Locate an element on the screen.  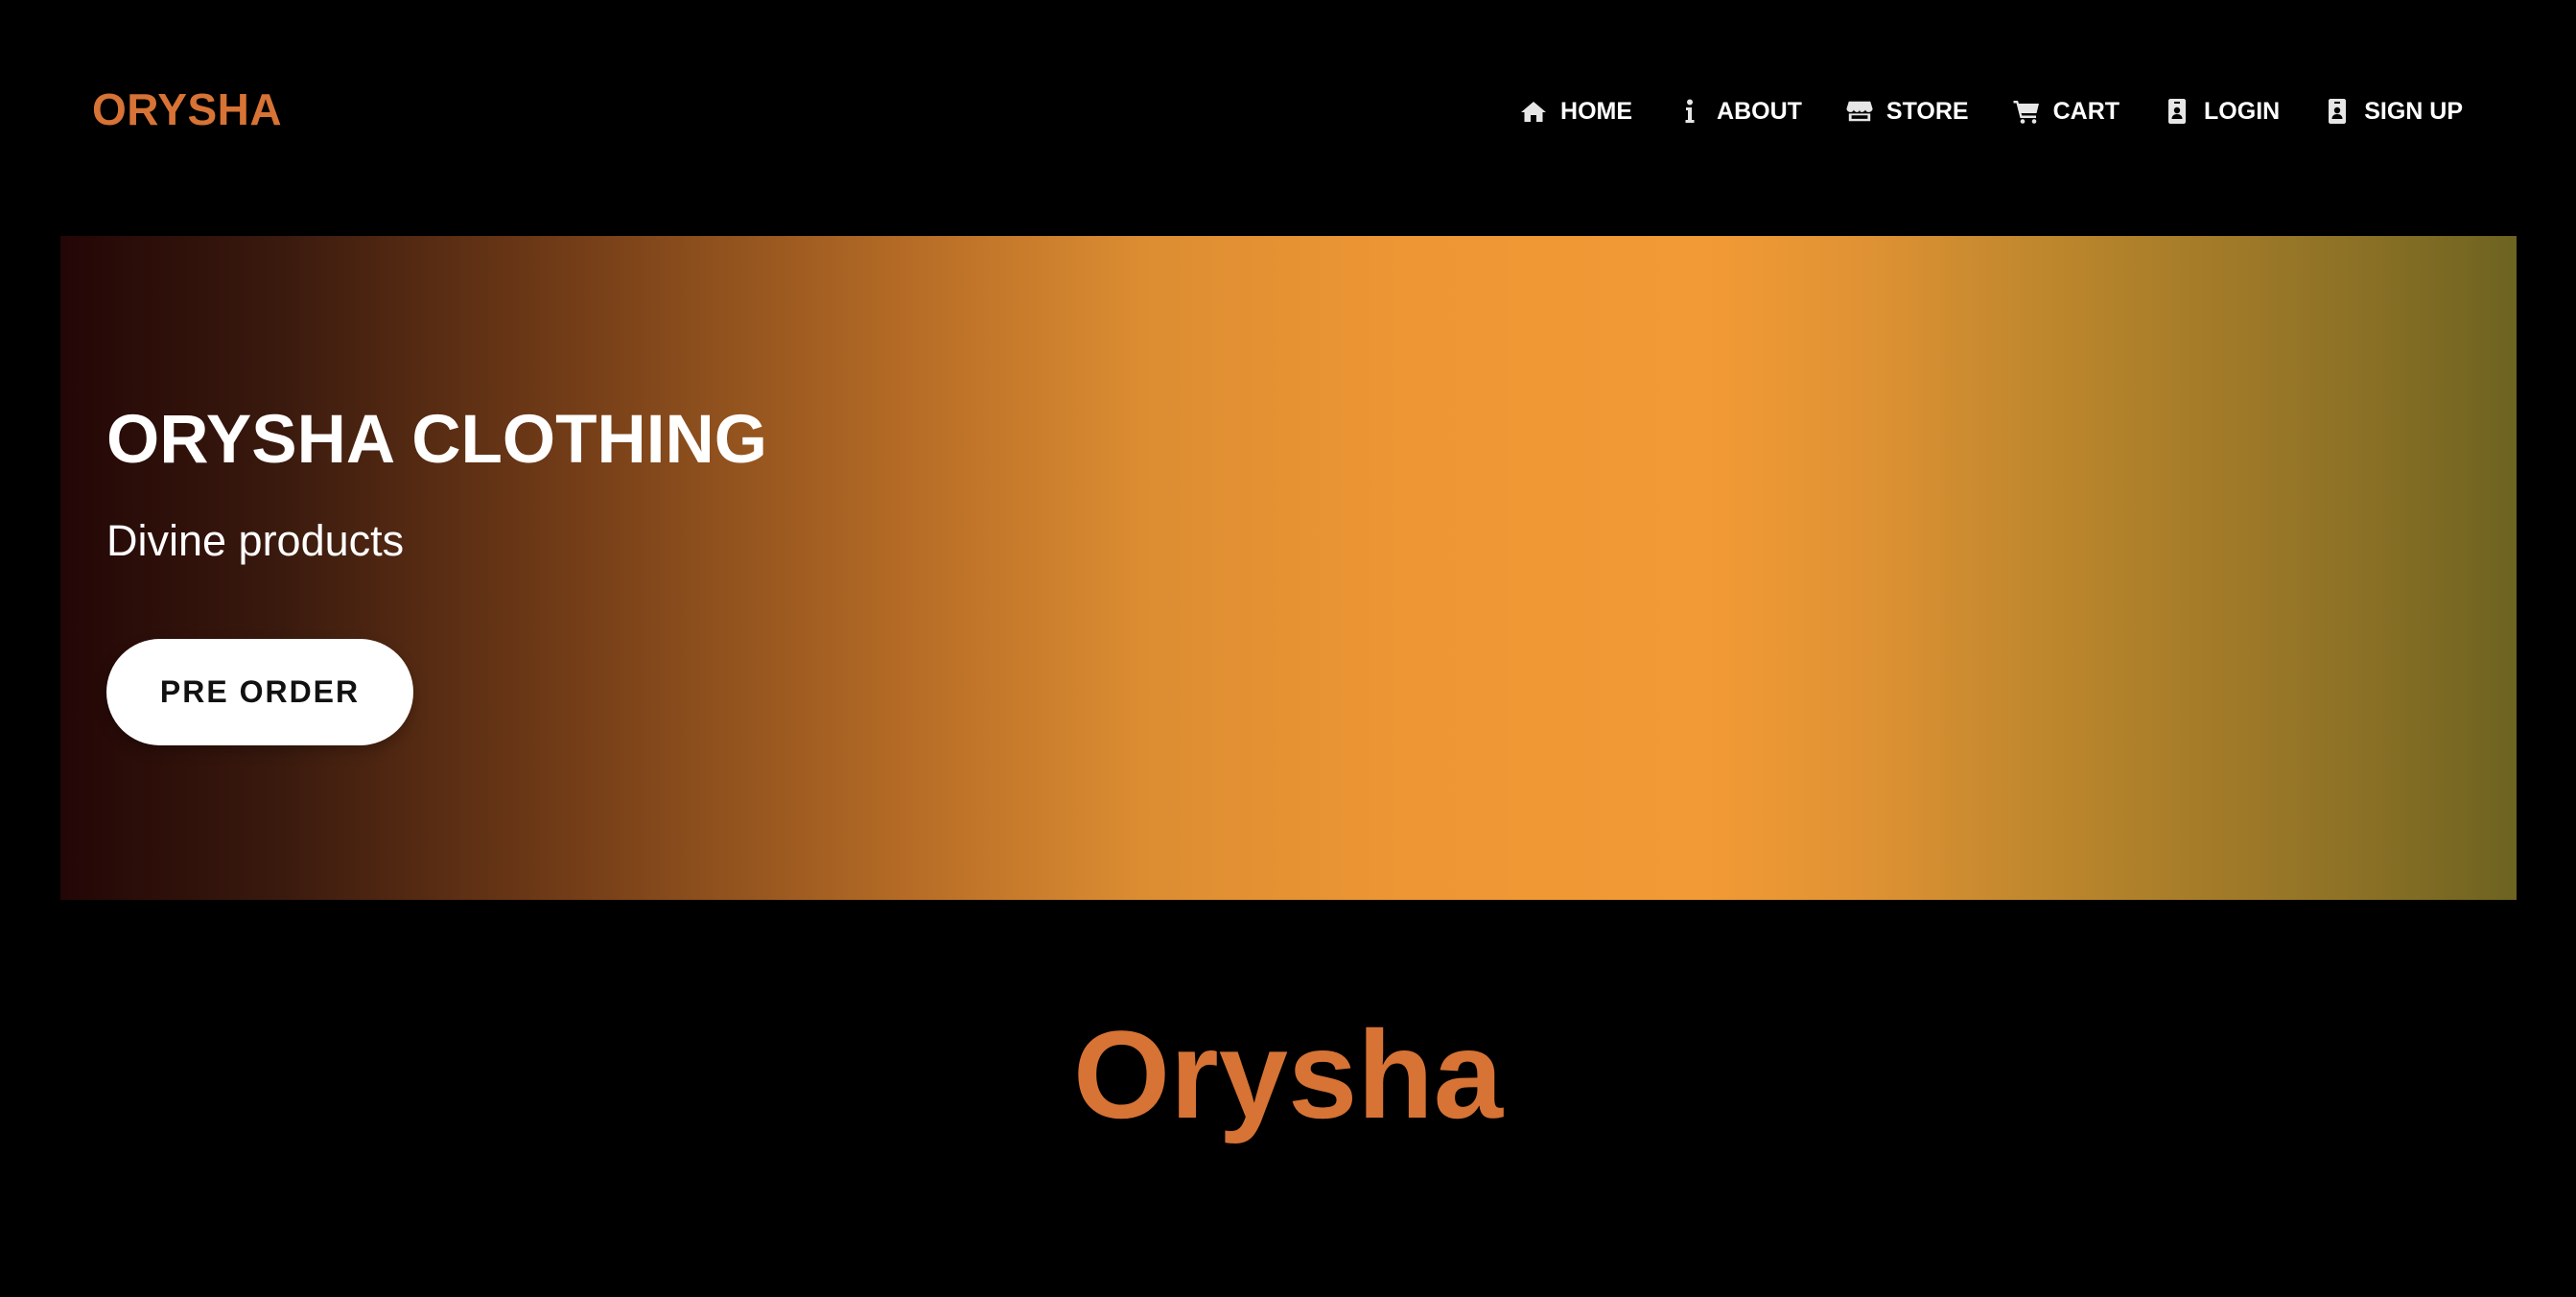
nav-store: STORE is located at coordinates (1907, 112).